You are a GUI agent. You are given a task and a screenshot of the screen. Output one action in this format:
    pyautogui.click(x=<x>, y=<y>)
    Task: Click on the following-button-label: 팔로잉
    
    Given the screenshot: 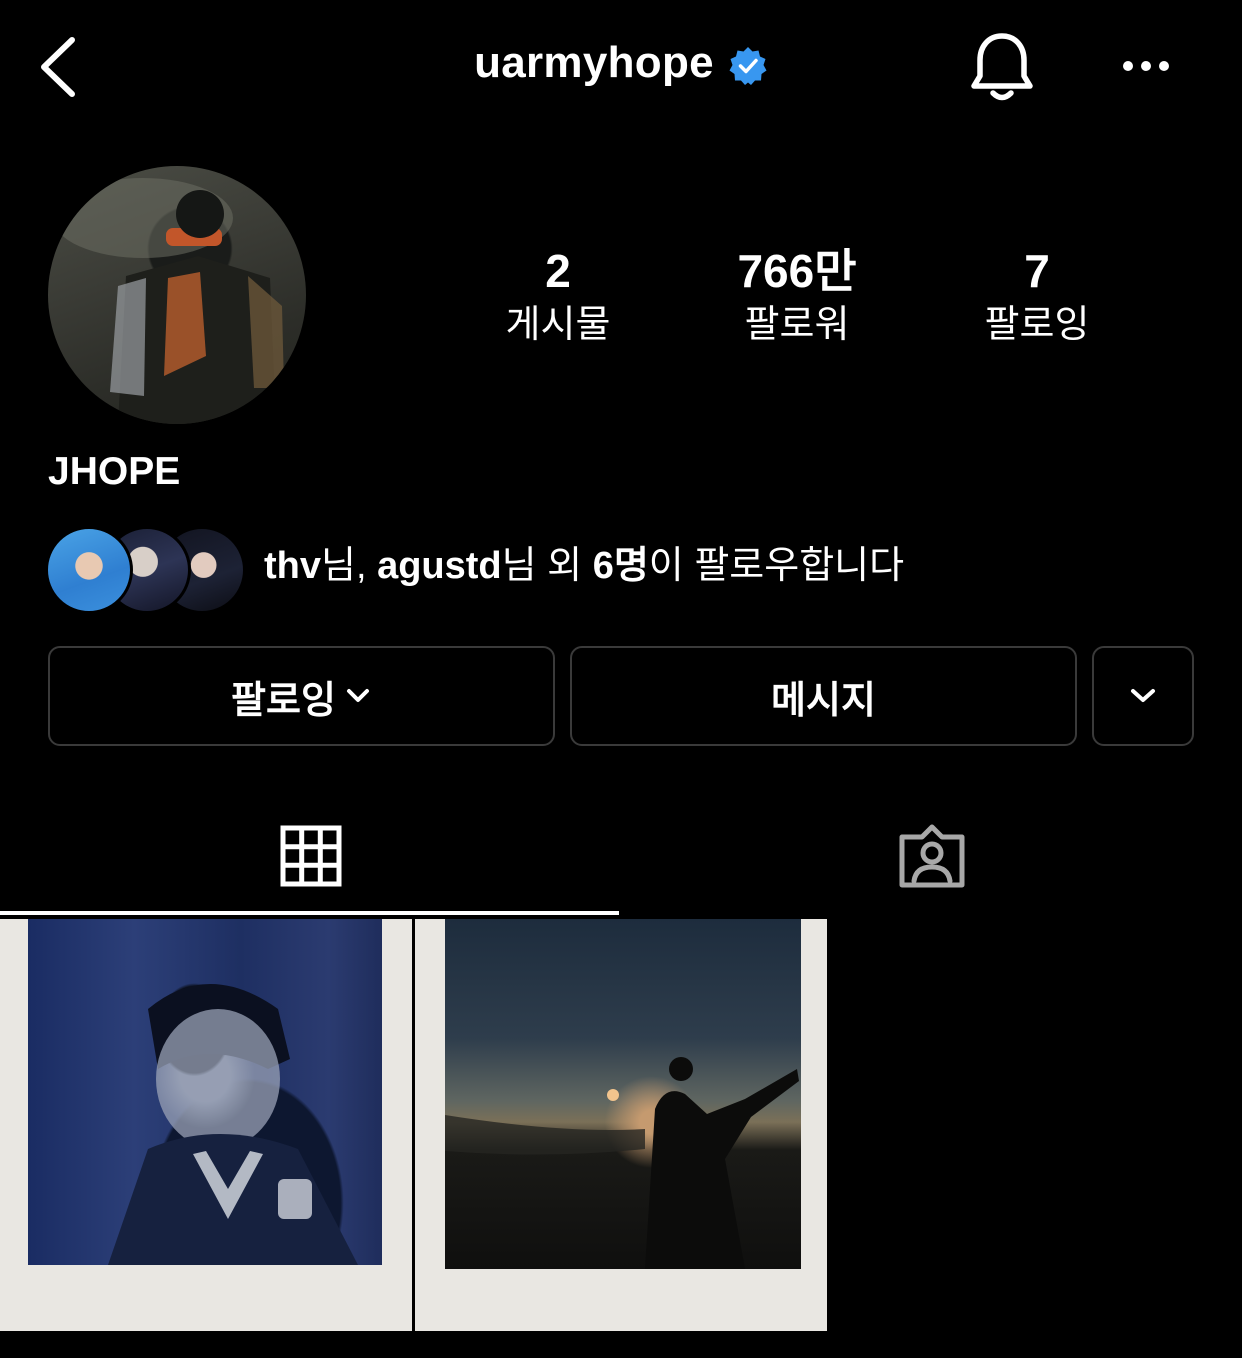 What is the action you would take?
    pyautogui.click(x=283, y=700)
    